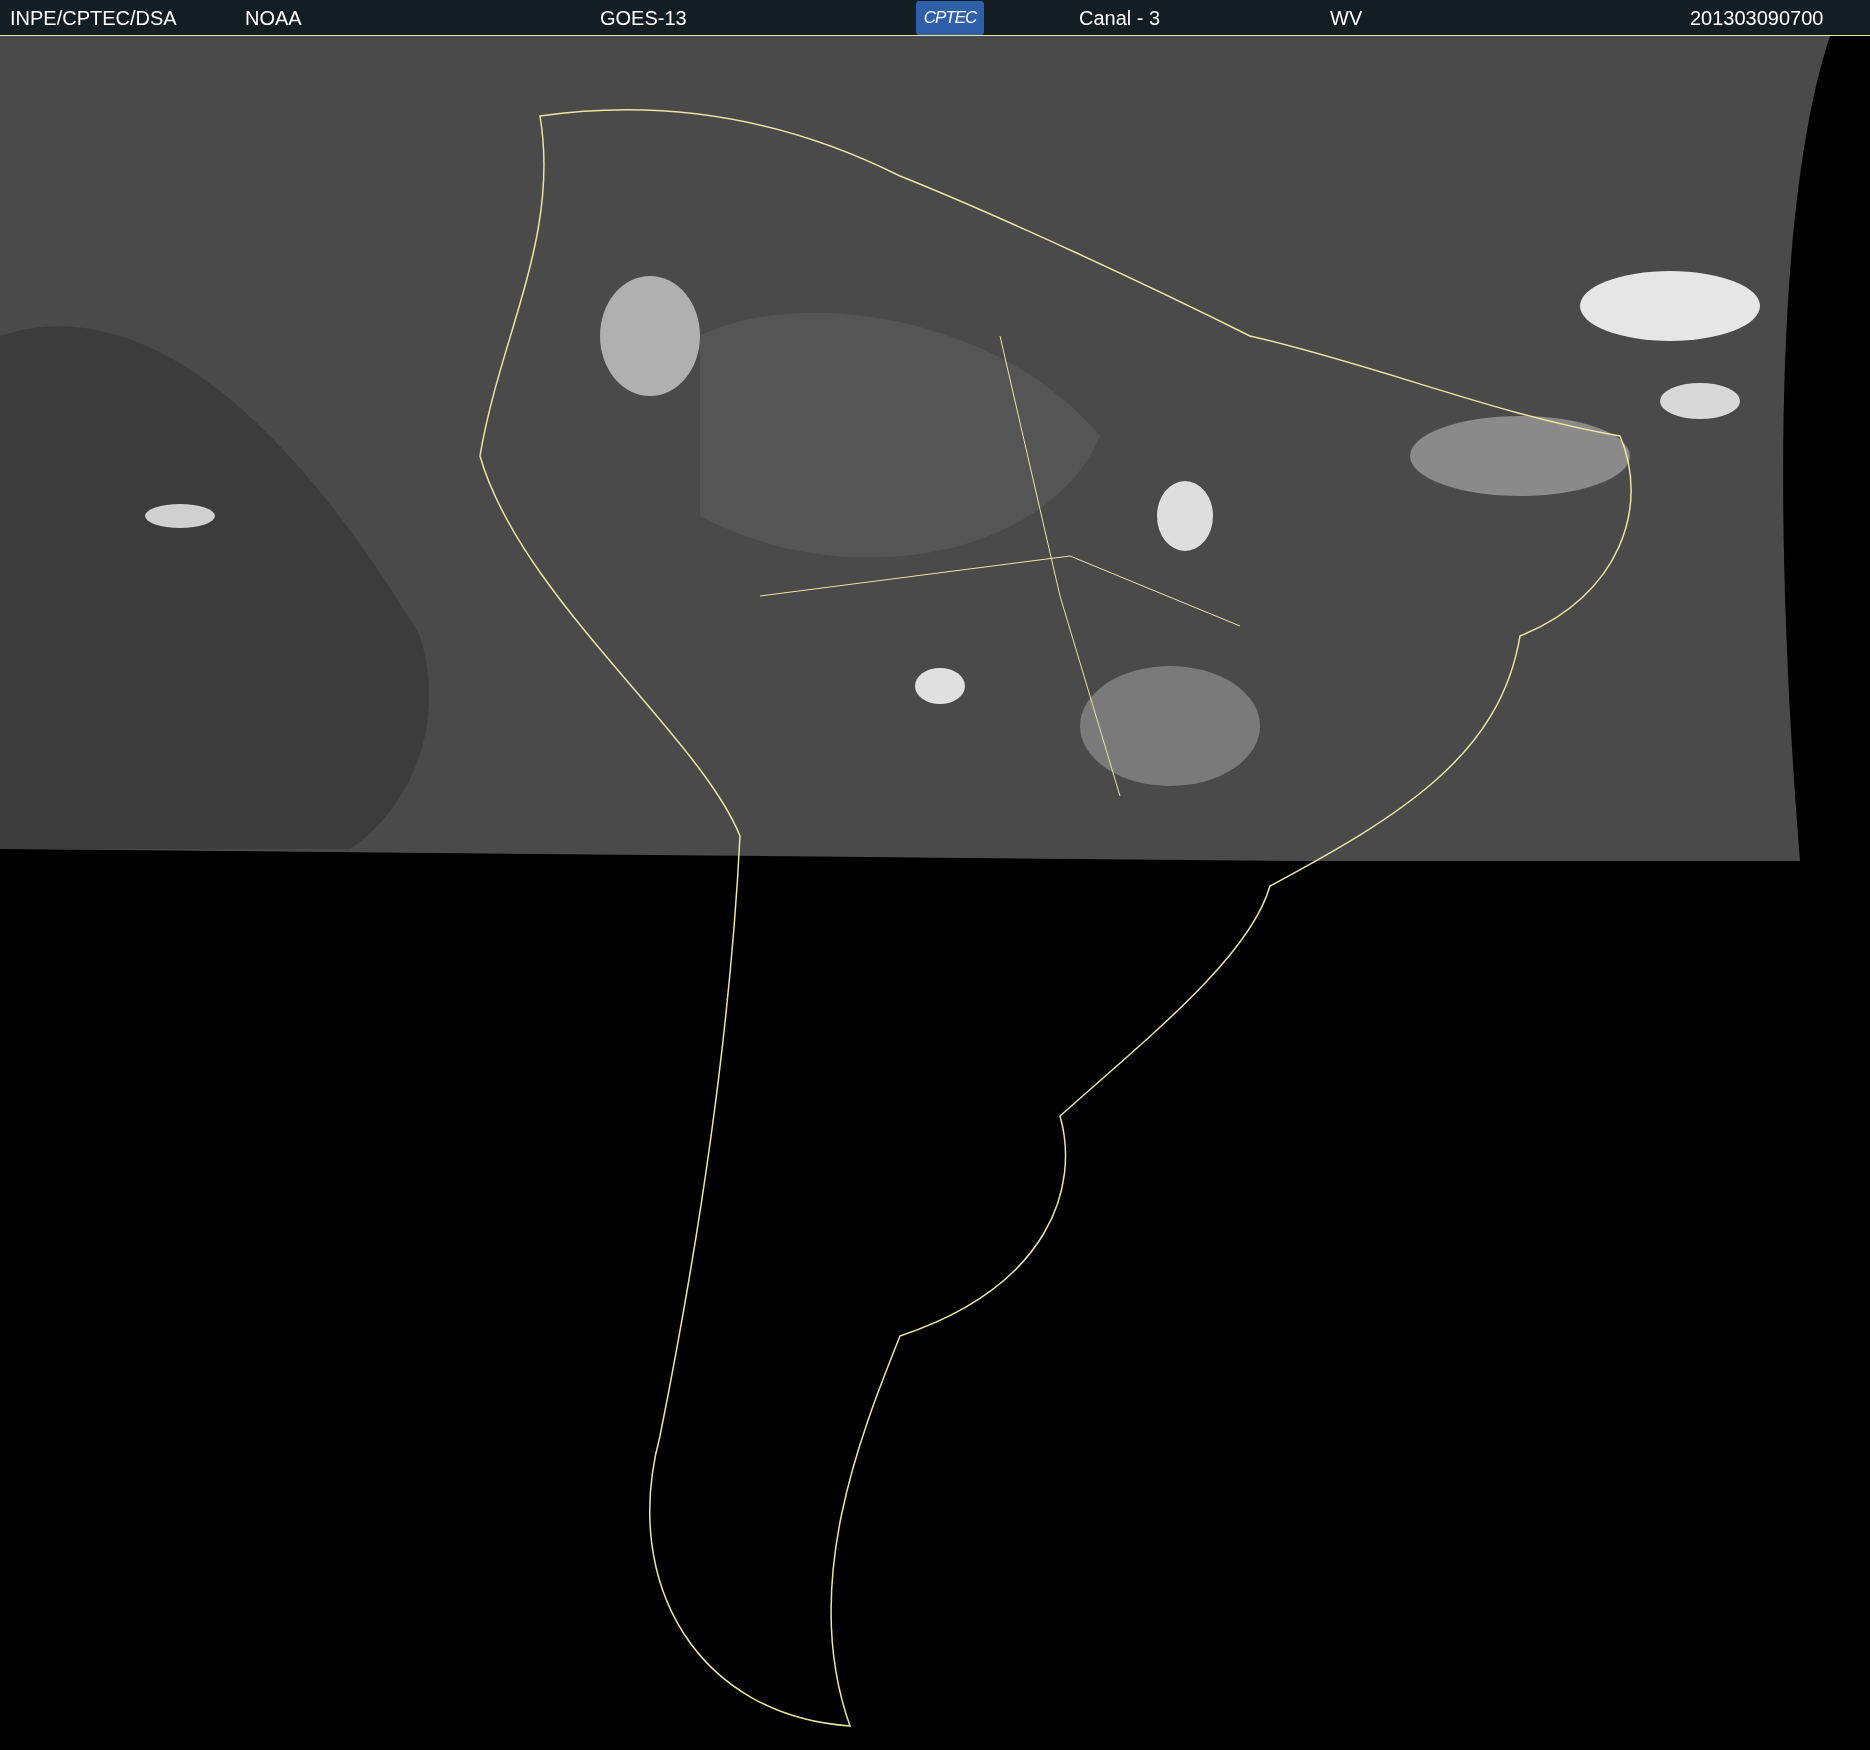 The width and height of the screenshot is (1870, 1750). What do you see at coordinates (1757, 18) in the screenshot?
I see `header-label: 201303090700` at bounding box center [1757, 18].